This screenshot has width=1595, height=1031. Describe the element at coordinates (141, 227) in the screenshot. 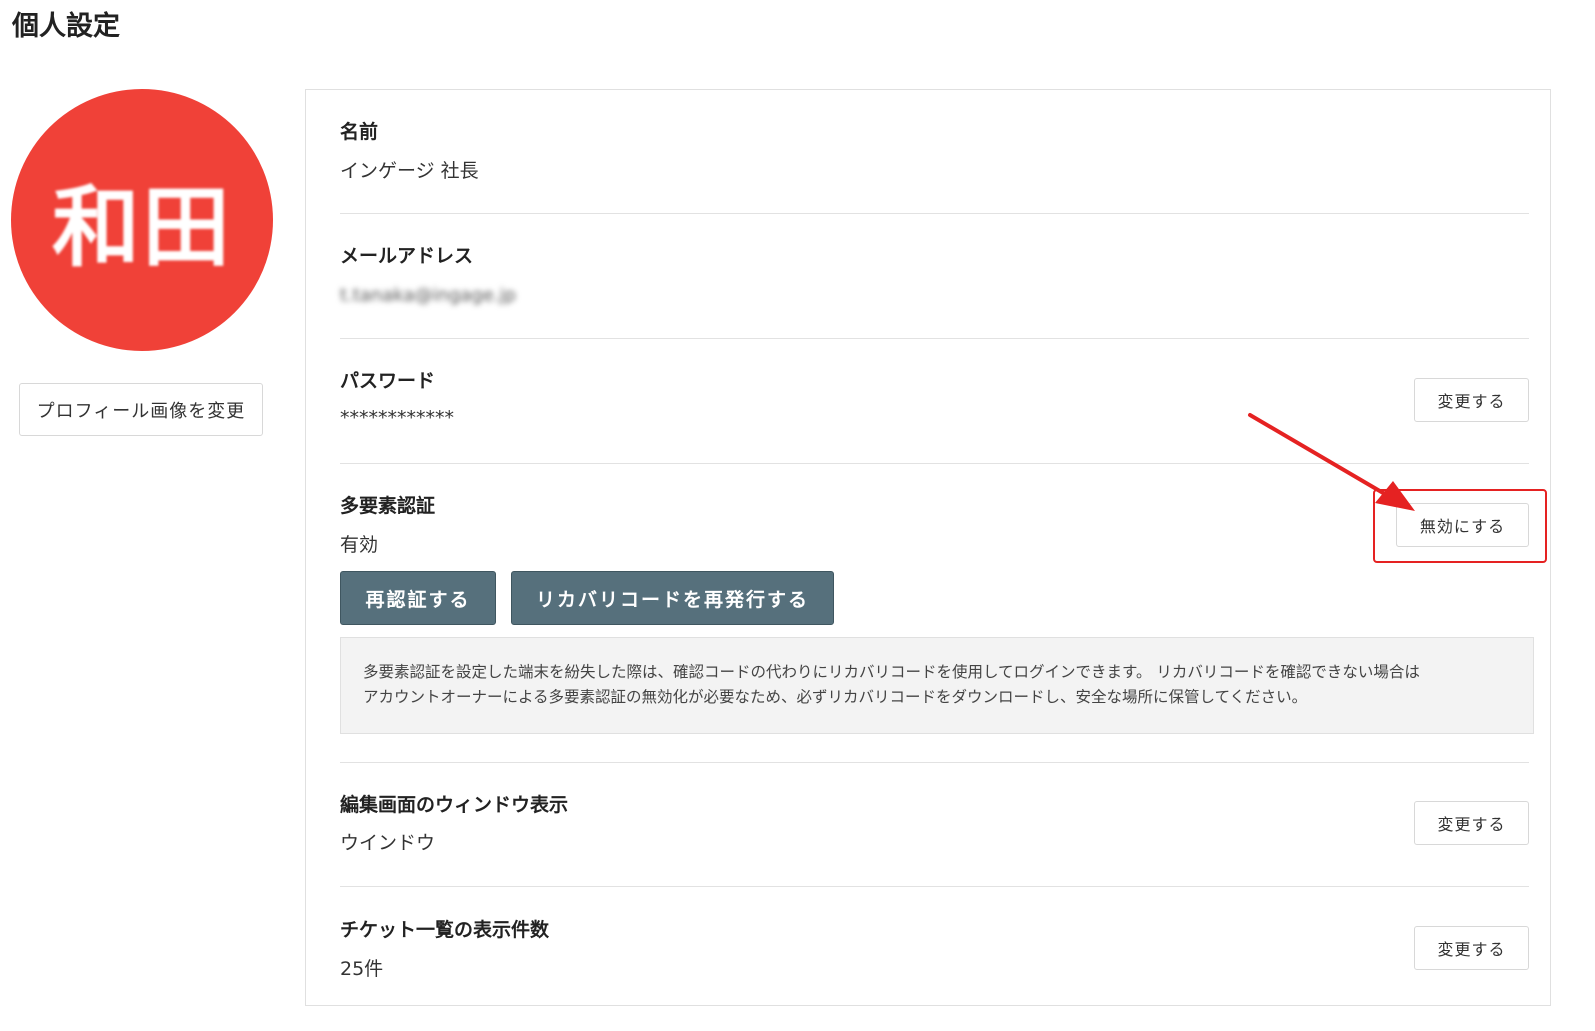

I see `avatar-initials: 和田` at that location.